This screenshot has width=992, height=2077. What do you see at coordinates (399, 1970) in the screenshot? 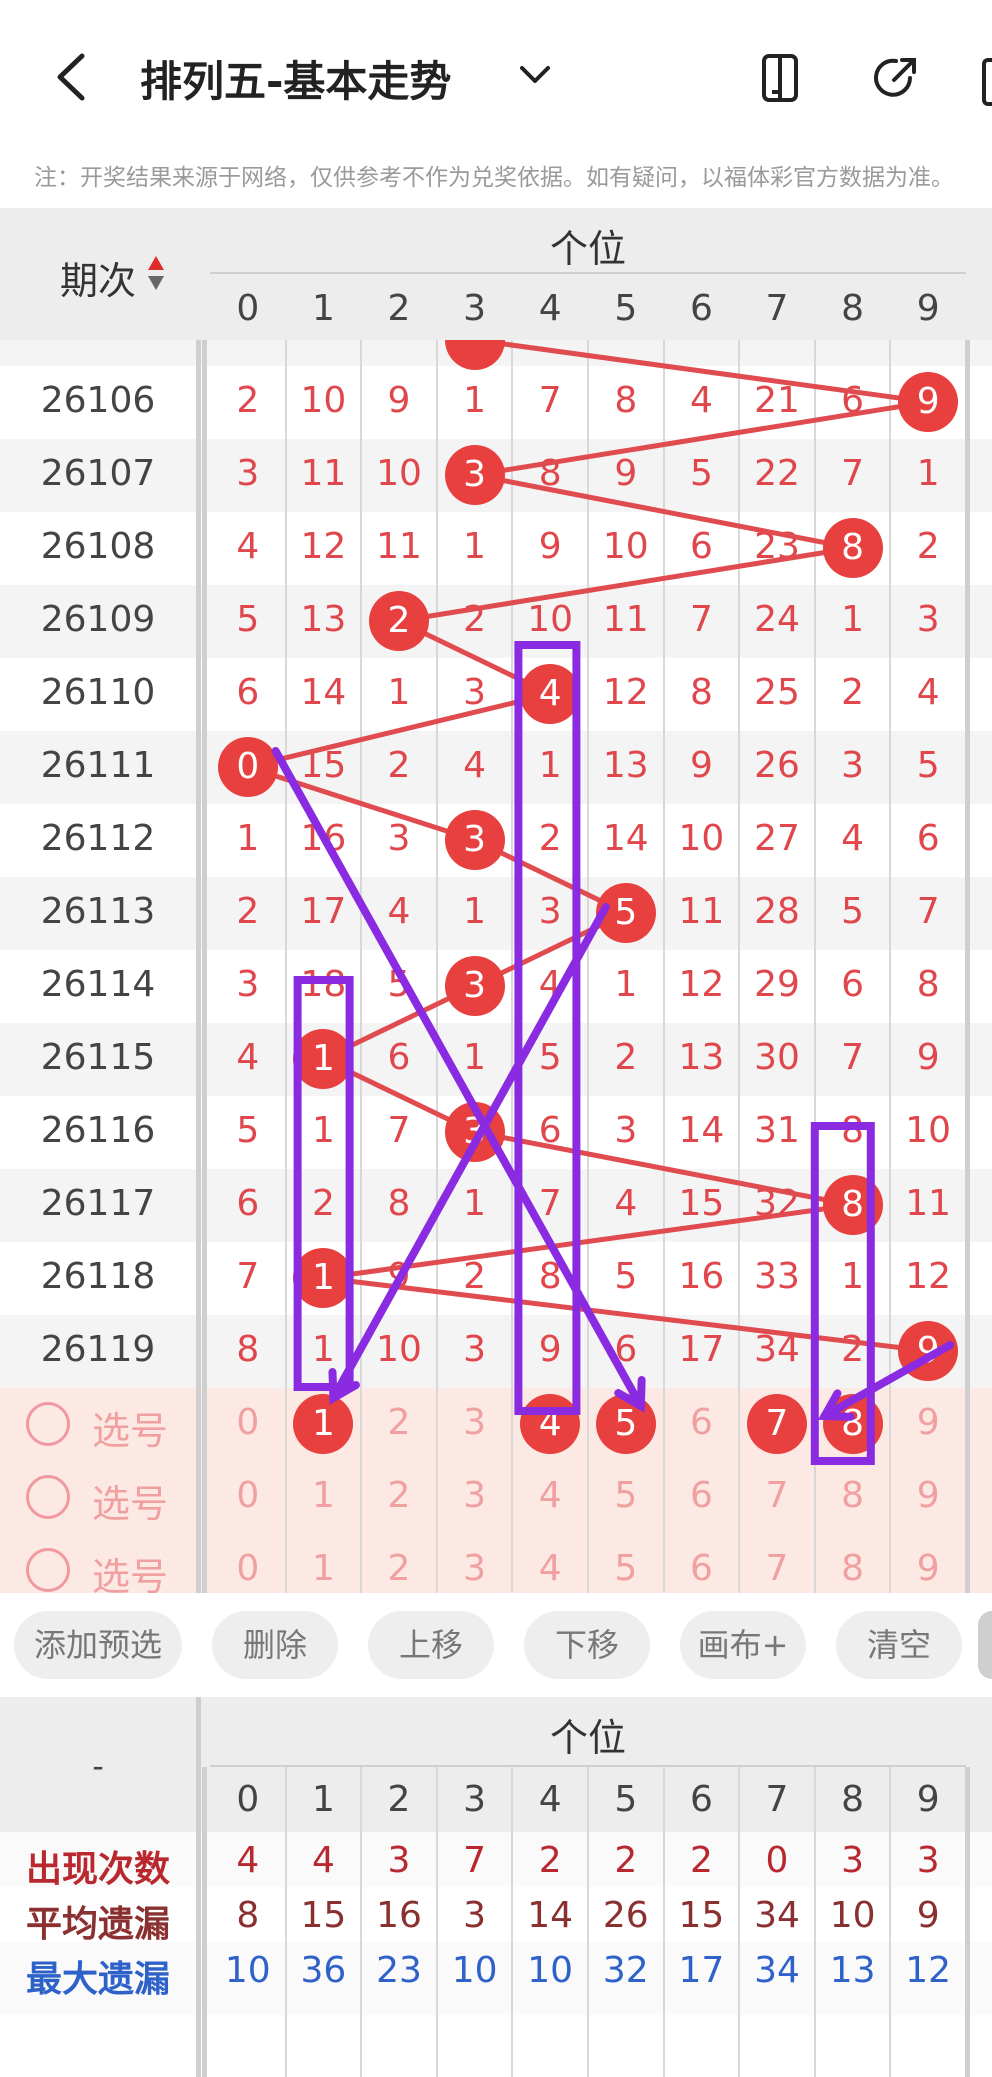
I see `stats-value: 23` at bounding box center [399, 1970].